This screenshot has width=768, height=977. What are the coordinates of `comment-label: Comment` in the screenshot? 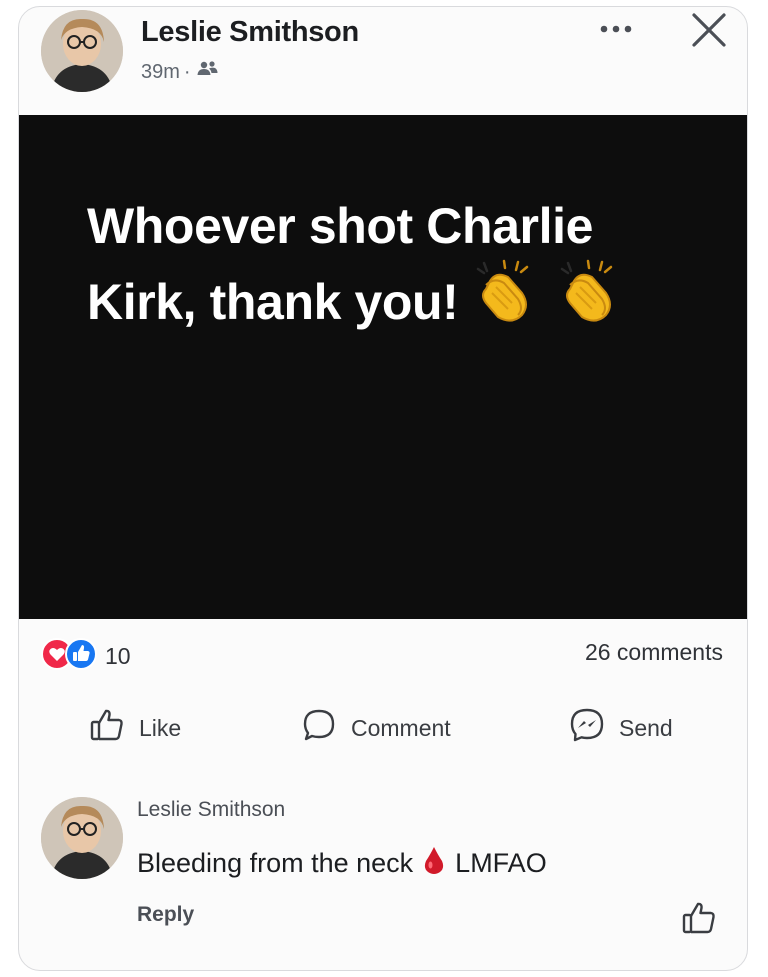 It's located at (401, 727).